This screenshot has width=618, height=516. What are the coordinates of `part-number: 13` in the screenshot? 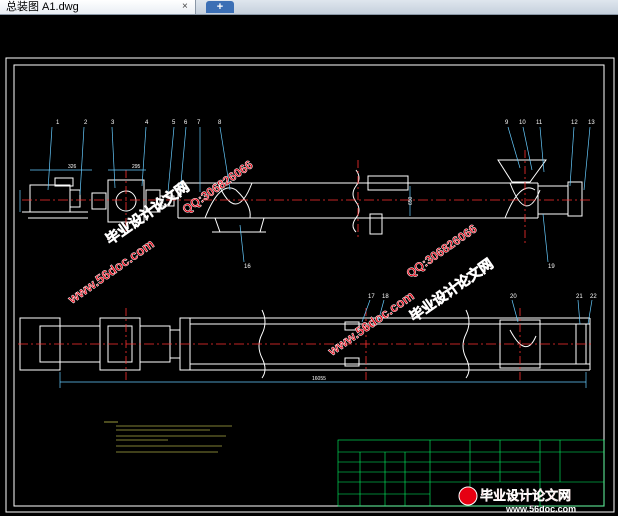 It's located at (591, 123).